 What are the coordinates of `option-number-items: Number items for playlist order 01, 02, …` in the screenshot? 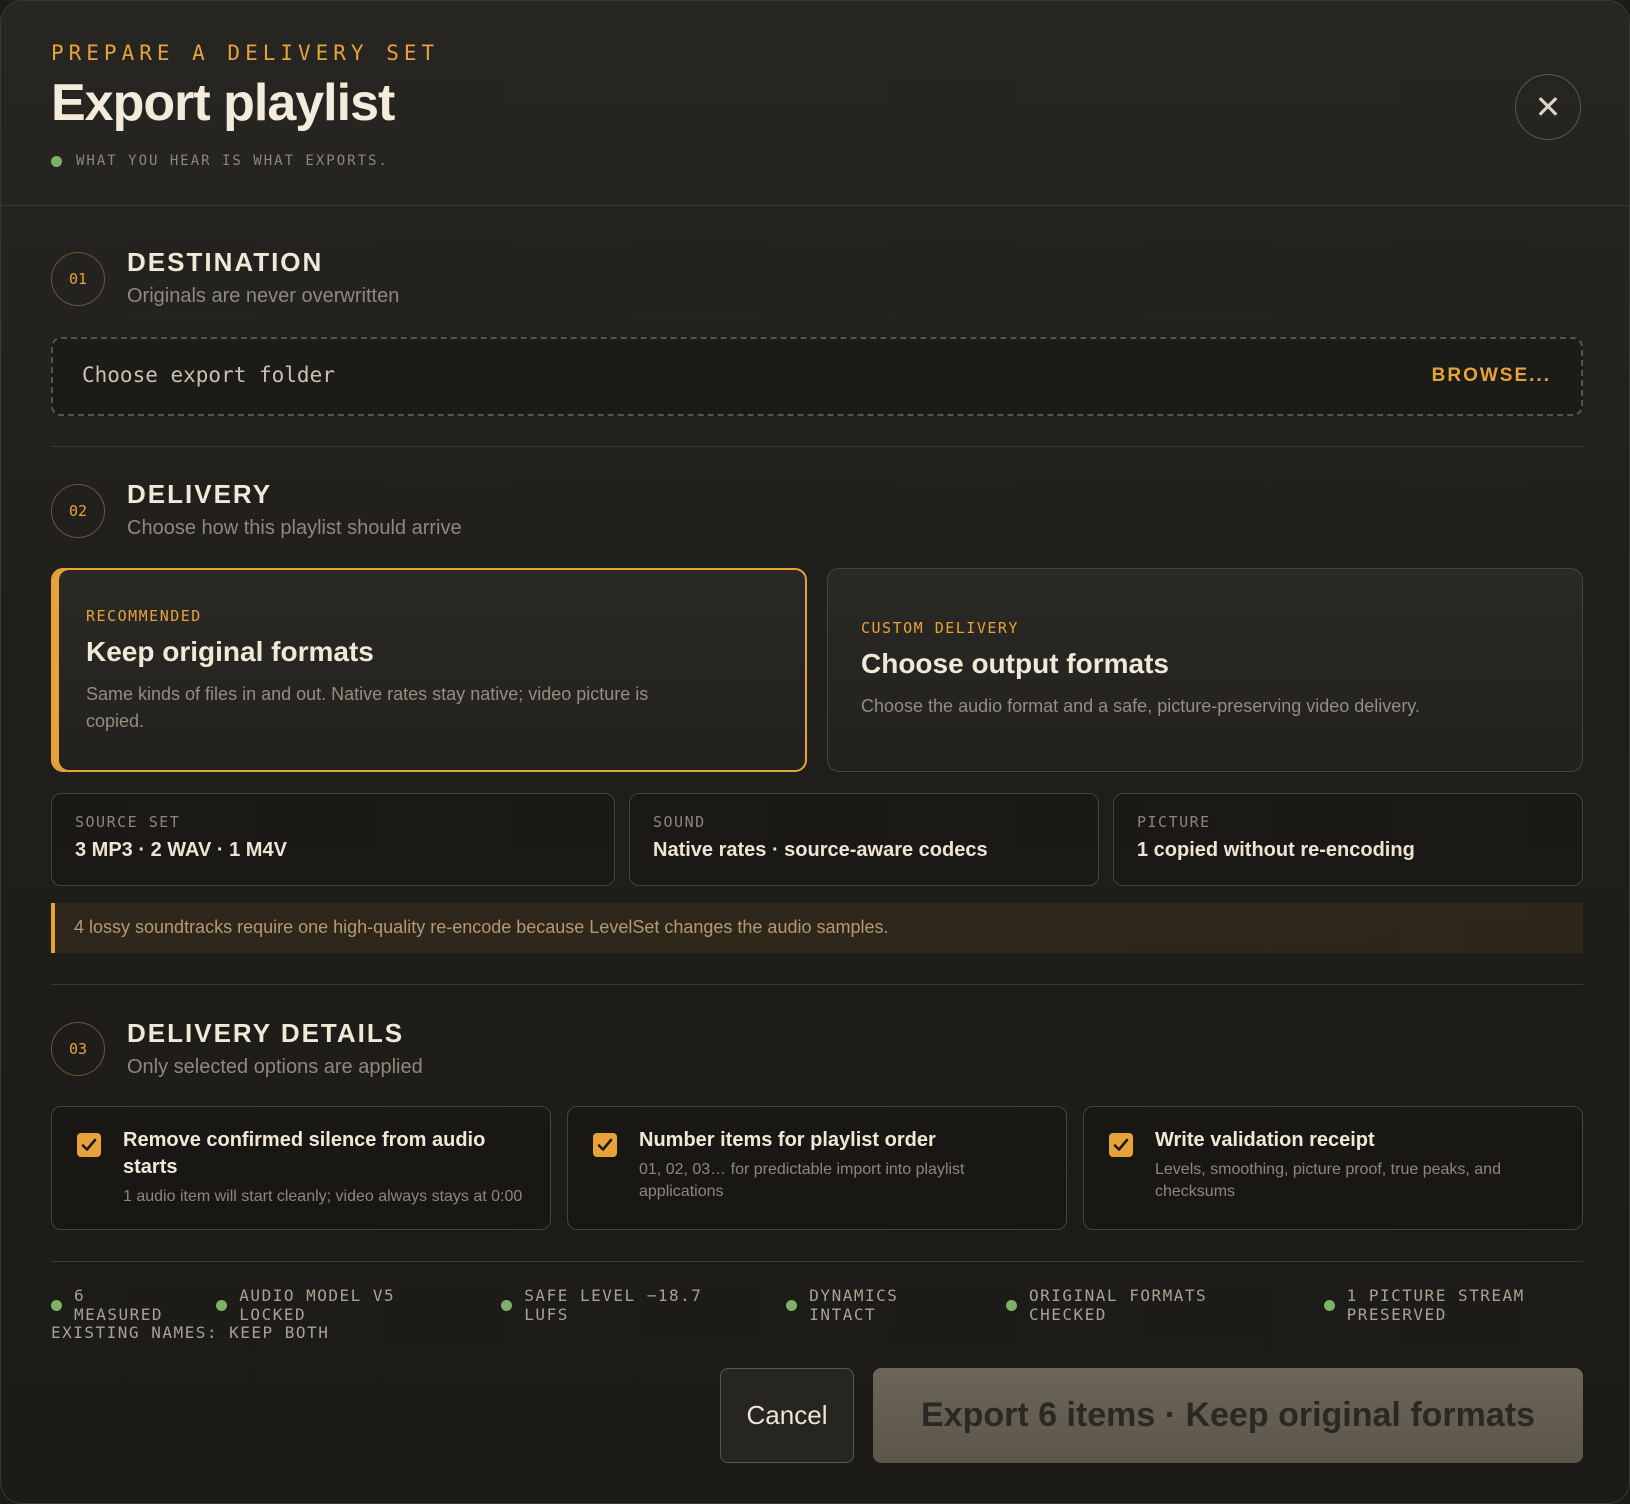 It's located at (817, 1168).